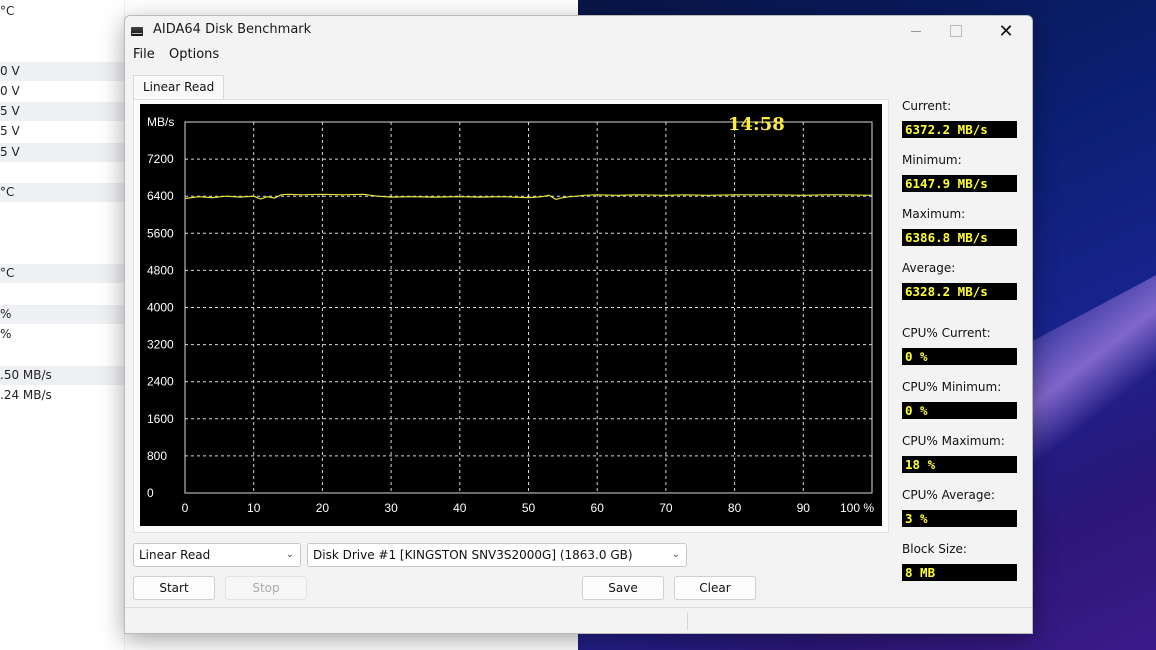  Describe the element at coordinates (157, 456) in the screenshot. I see `y-tick-label: 800` at that location.